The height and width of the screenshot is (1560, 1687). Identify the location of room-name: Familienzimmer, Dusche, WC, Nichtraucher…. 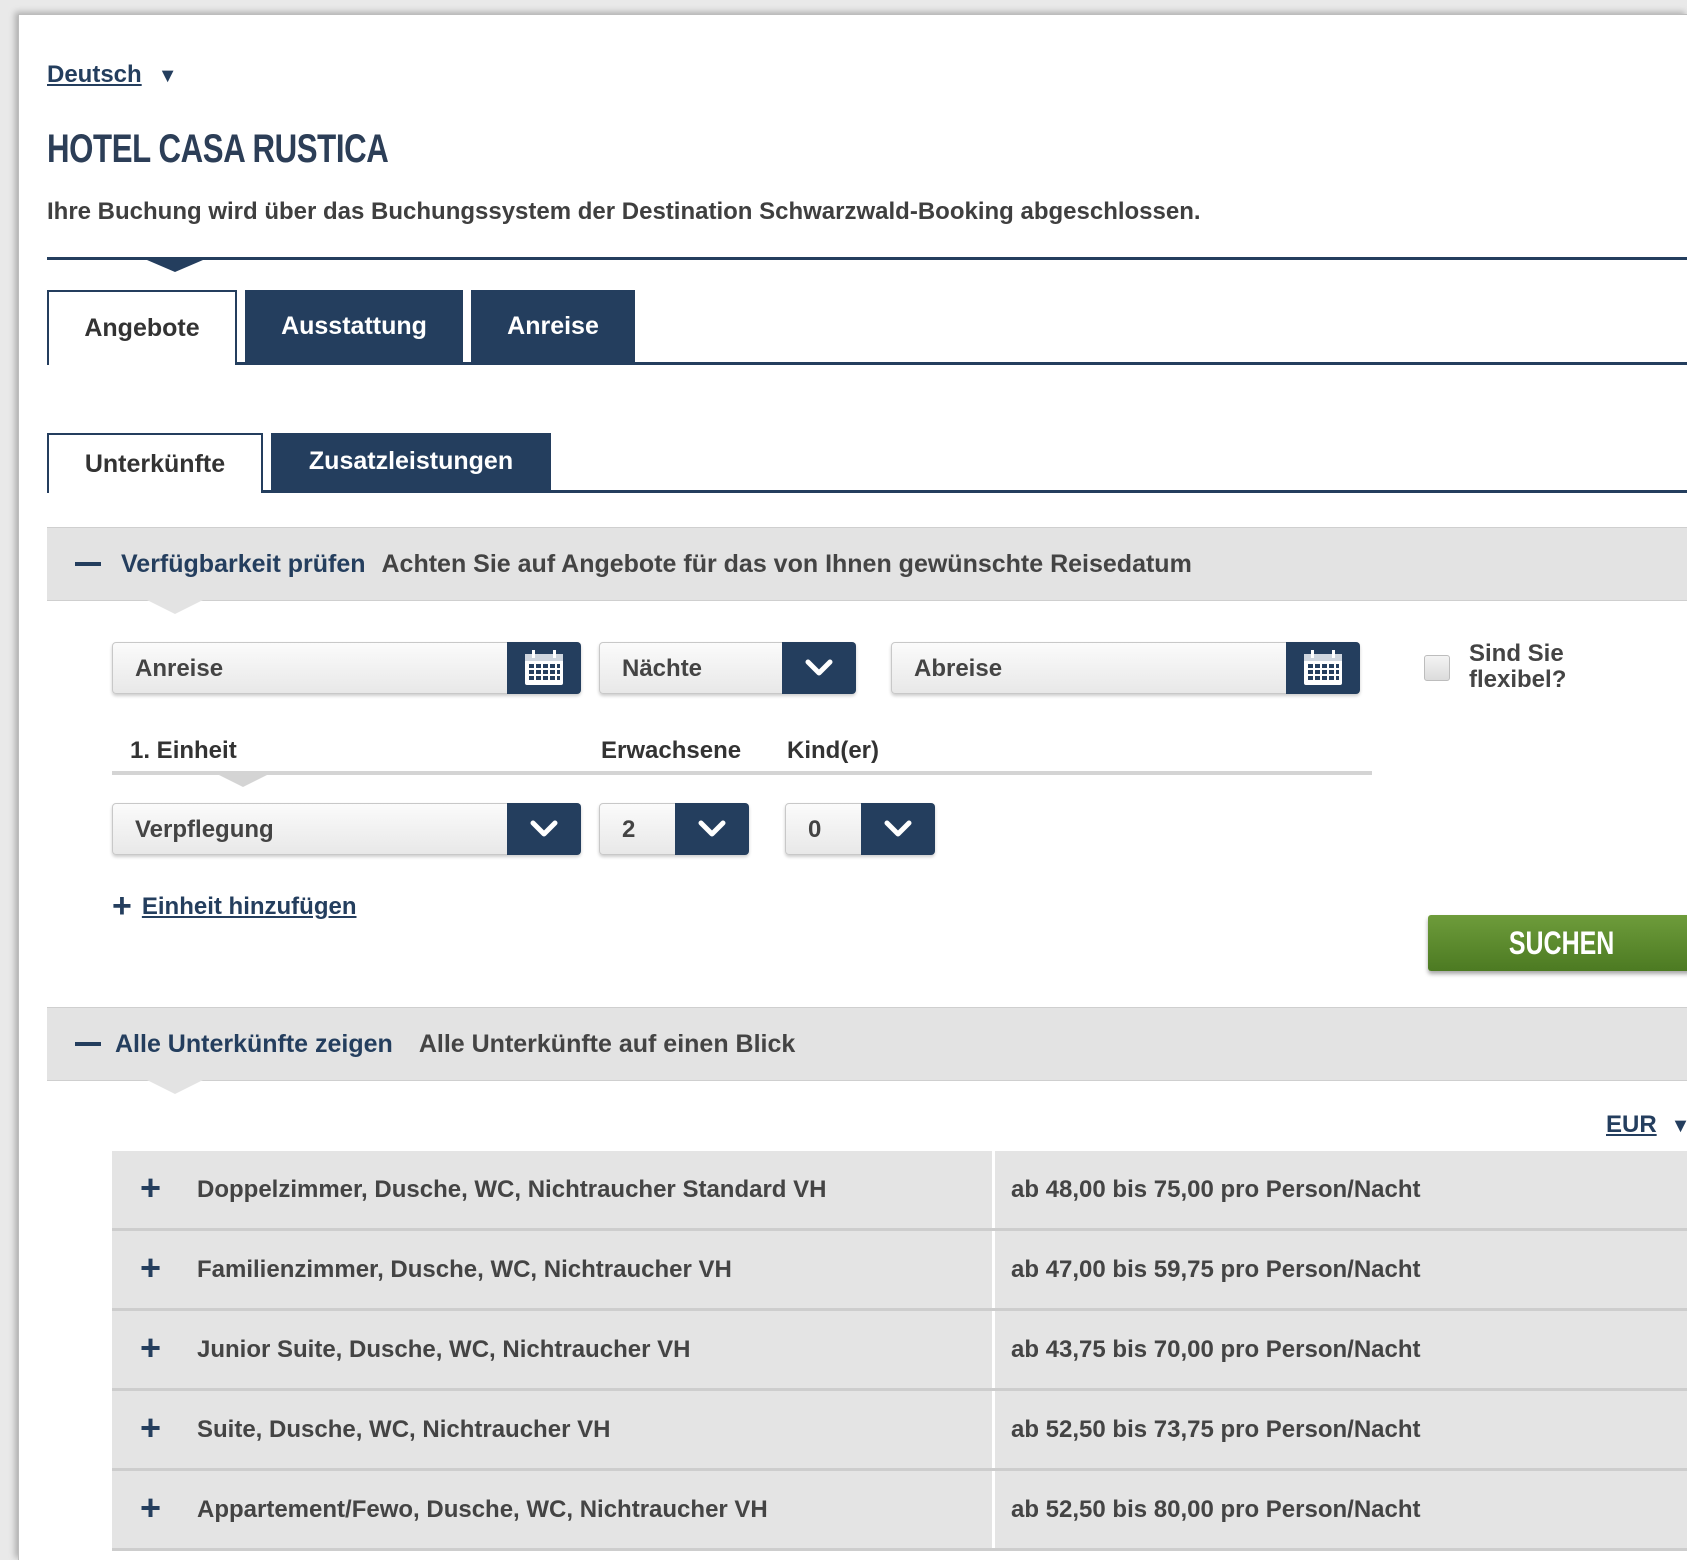
(464, 1270).